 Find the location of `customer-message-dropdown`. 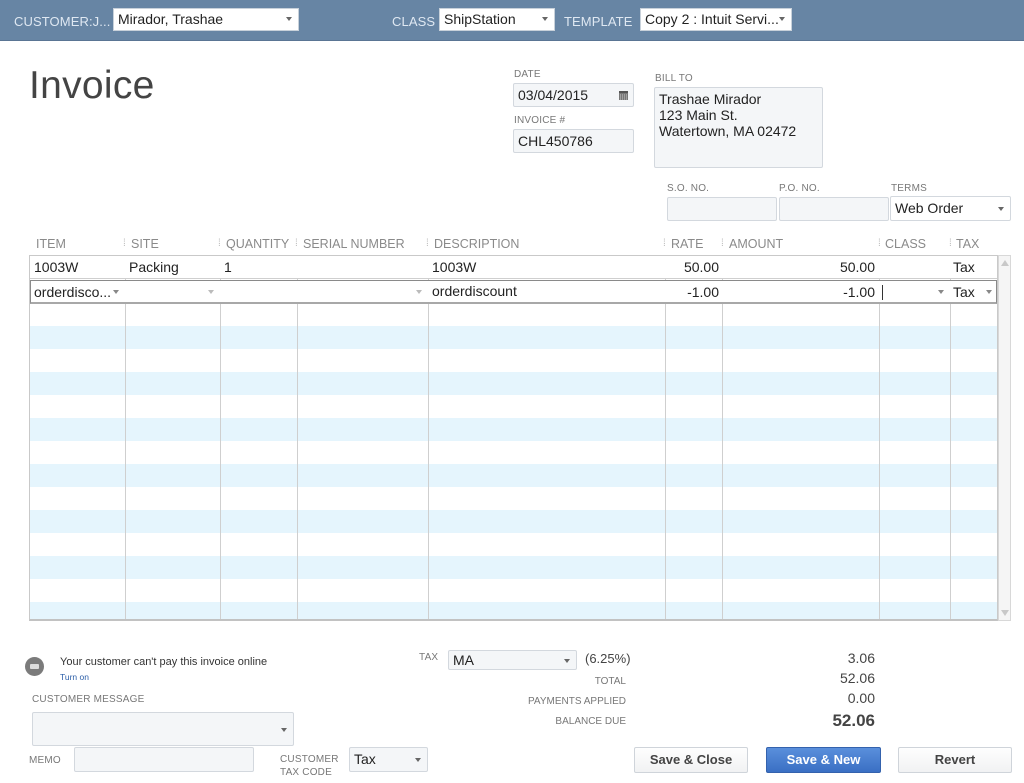

customer-message-dropdown is located at coordinates (163, 729).